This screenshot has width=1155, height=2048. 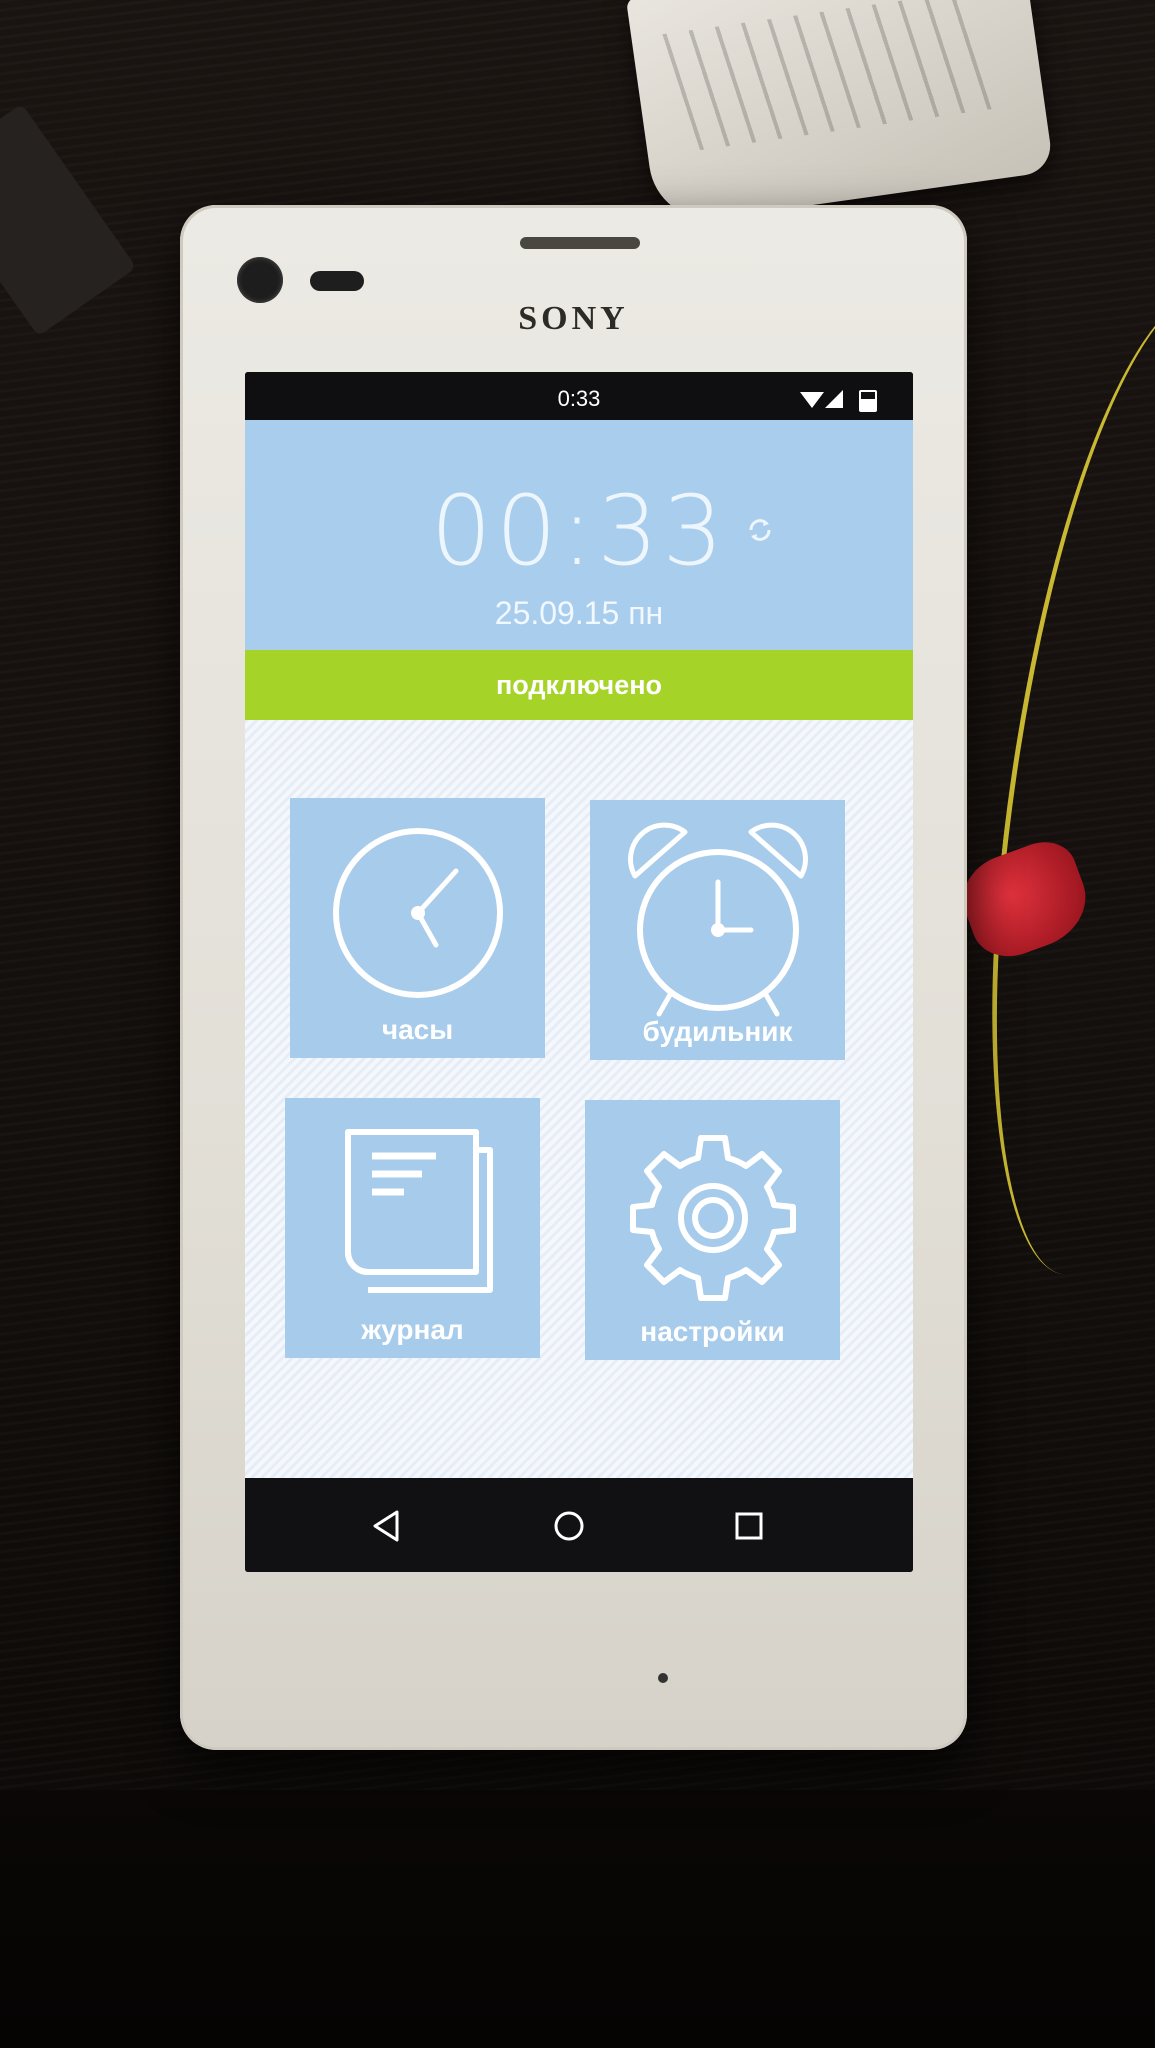 What do you see at coordinates (834, 399) in the screenshot?
I see `signal-icon` at bounding box center [834, 399].